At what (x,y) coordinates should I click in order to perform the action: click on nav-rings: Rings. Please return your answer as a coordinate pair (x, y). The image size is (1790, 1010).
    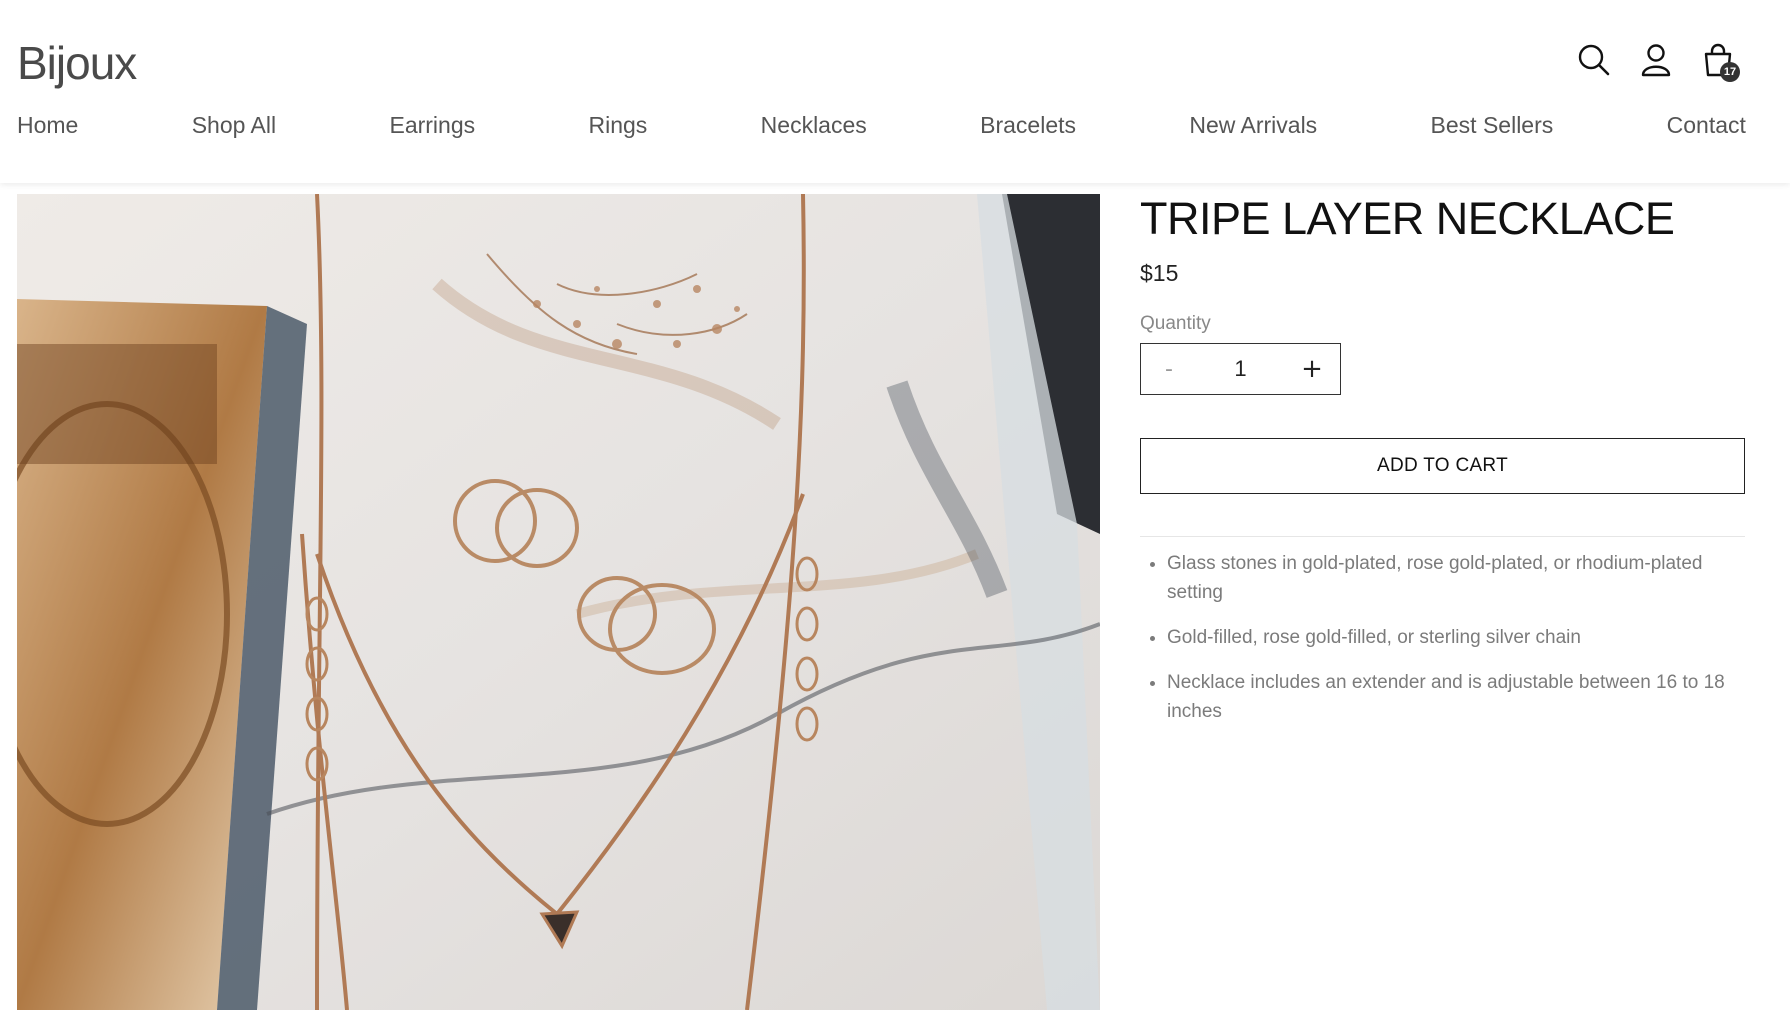
    Looking at the image, I should click on (618, 125).